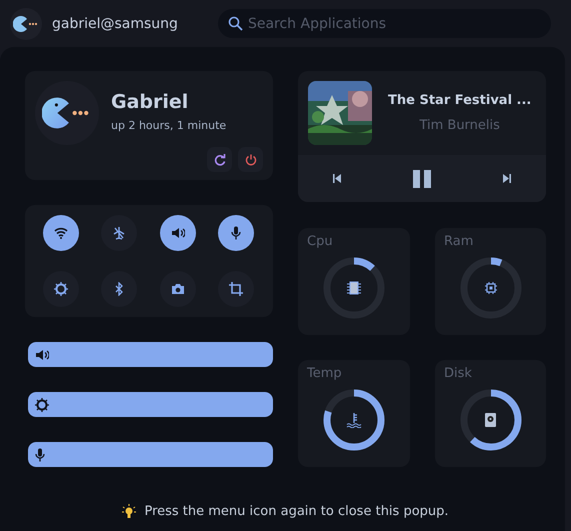 The height and width of the screenshot is (531, 571). I want to click on airplane-toggle, so click(119, 233).